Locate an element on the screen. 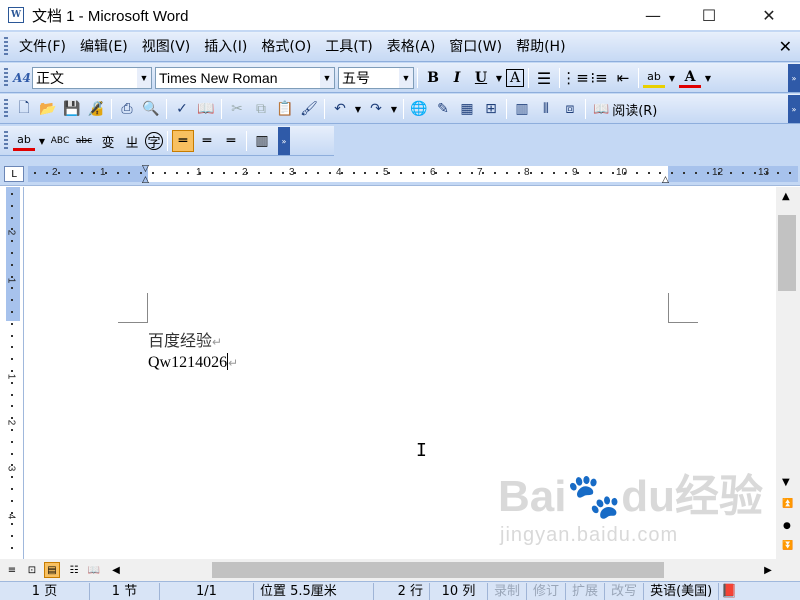 The height and width of the screenshot is (600, 800). horizontal-ruler: L ▽ △ △ 2 1 1 2 3 4 5 6 7 8 9 10 12 13 is located at coordinates (400, 174).